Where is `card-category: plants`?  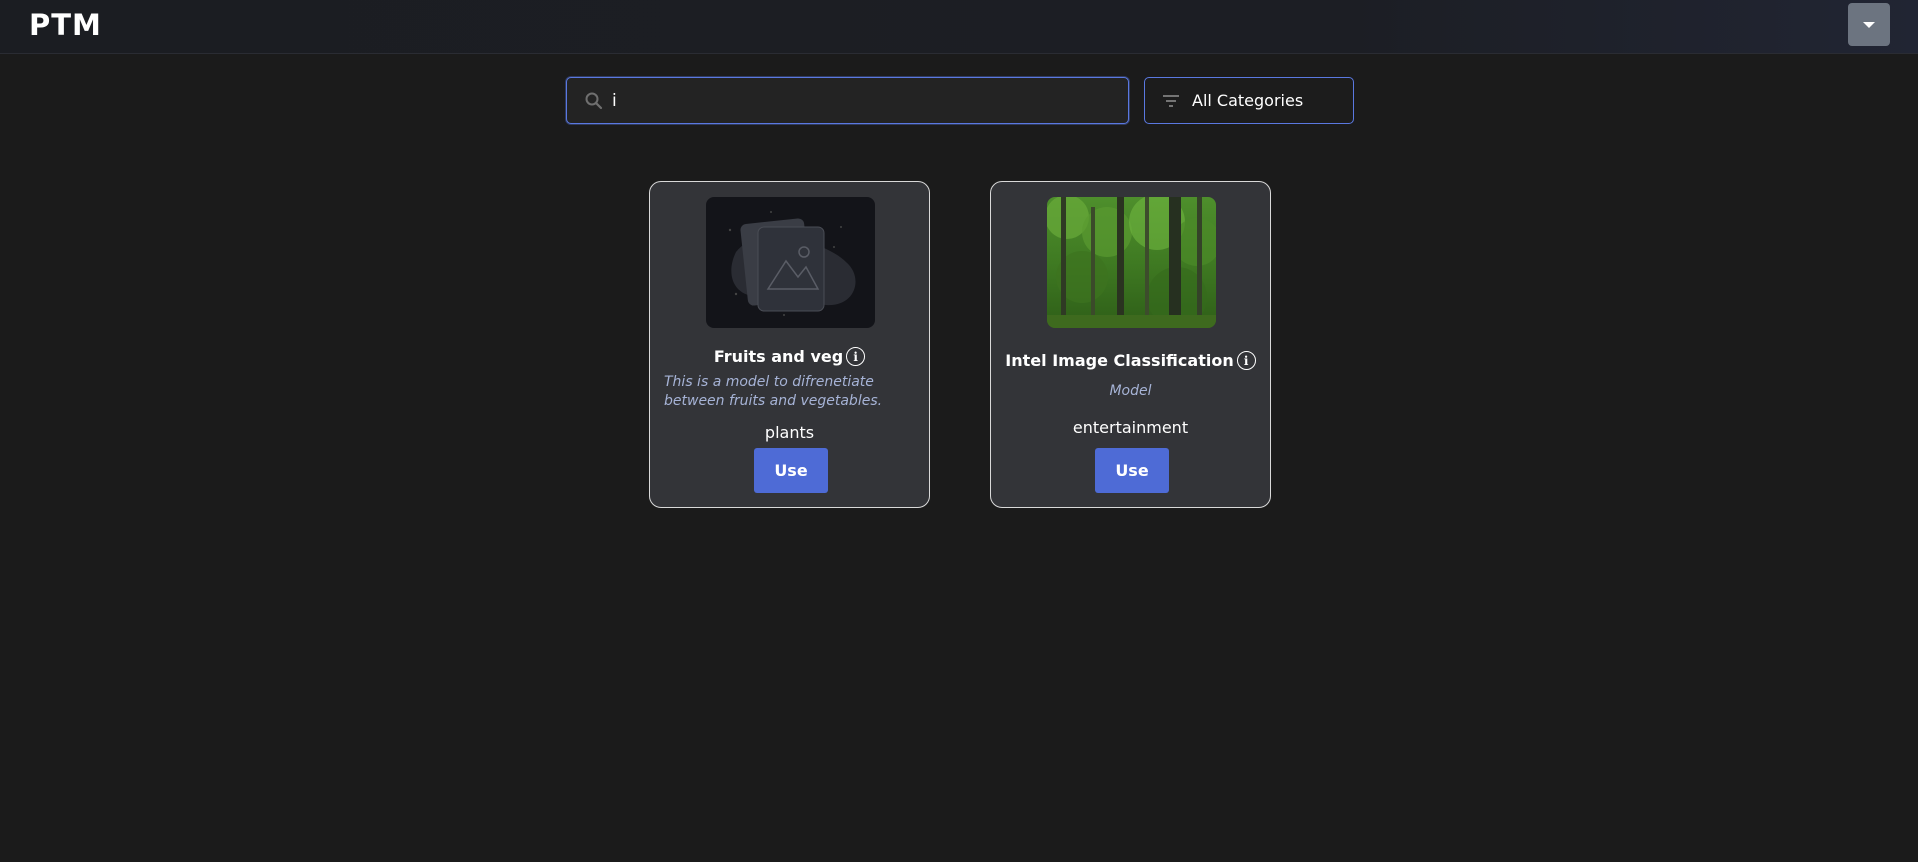
card-category: plants is located at coordinates (789, 432).